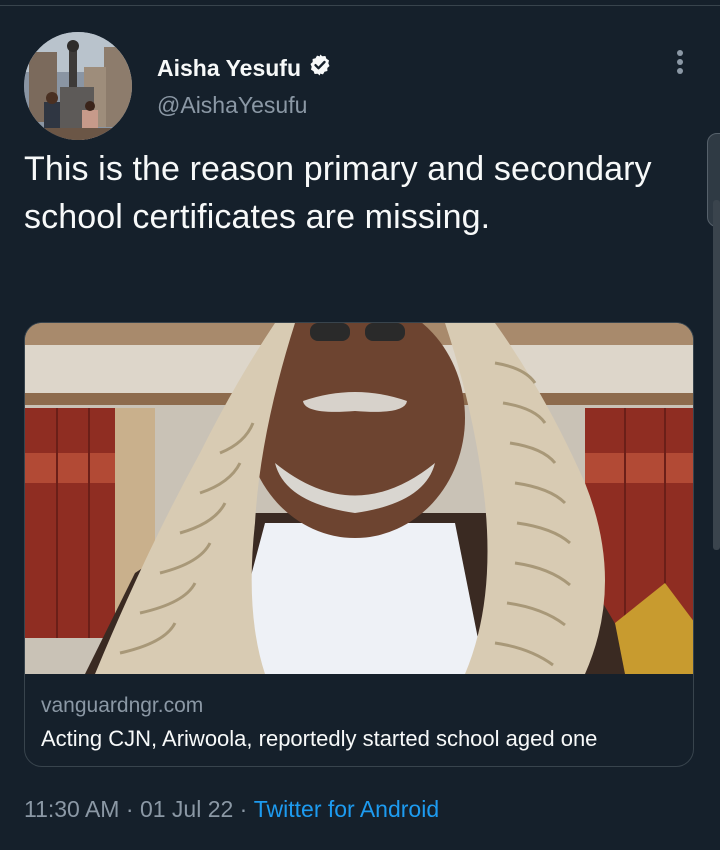  What do you see at coordinates (71, 809) in the screenshot?
I see `tweet-time: 11:30 AM` at bounding box center [71, 809].